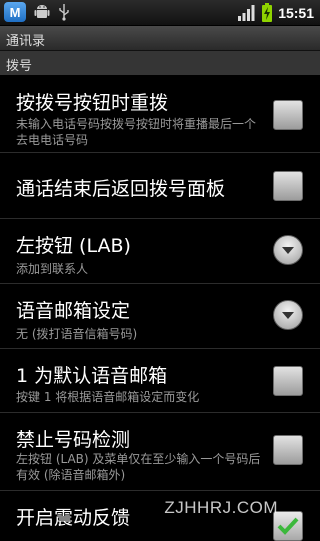 The height and width of the screenshot is (541, 320). Describe the element at coordinates (52, 269) in the screenshot. I see `setting-summary: 添加到联系人` at that location.